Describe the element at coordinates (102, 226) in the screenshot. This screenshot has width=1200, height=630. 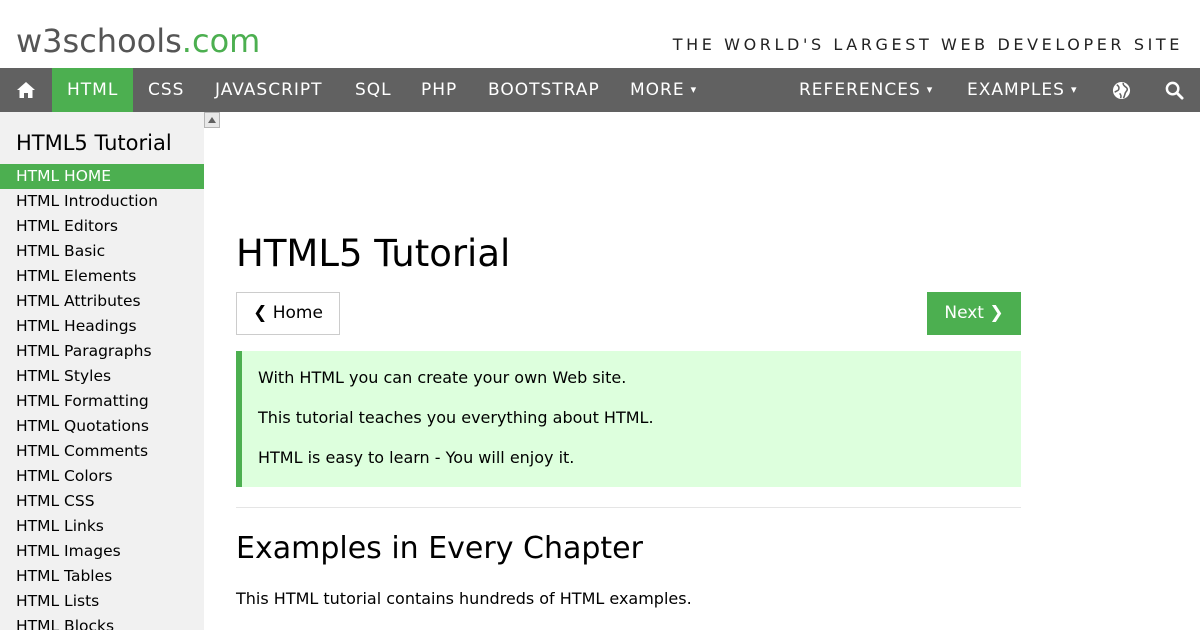
I see `sidebar-item-html-editors: HTML Editors` at that location.